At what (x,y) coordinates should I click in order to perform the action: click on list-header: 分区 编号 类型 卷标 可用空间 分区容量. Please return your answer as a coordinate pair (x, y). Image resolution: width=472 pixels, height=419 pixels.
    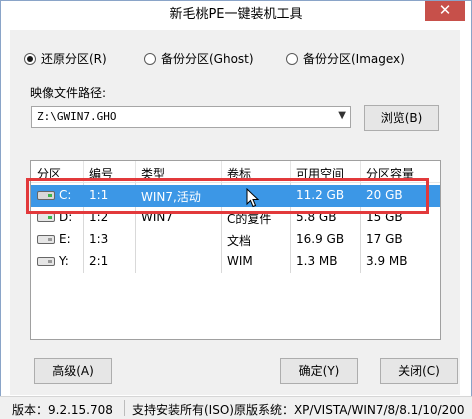
    Looking at the image, I should click on (235, 172).